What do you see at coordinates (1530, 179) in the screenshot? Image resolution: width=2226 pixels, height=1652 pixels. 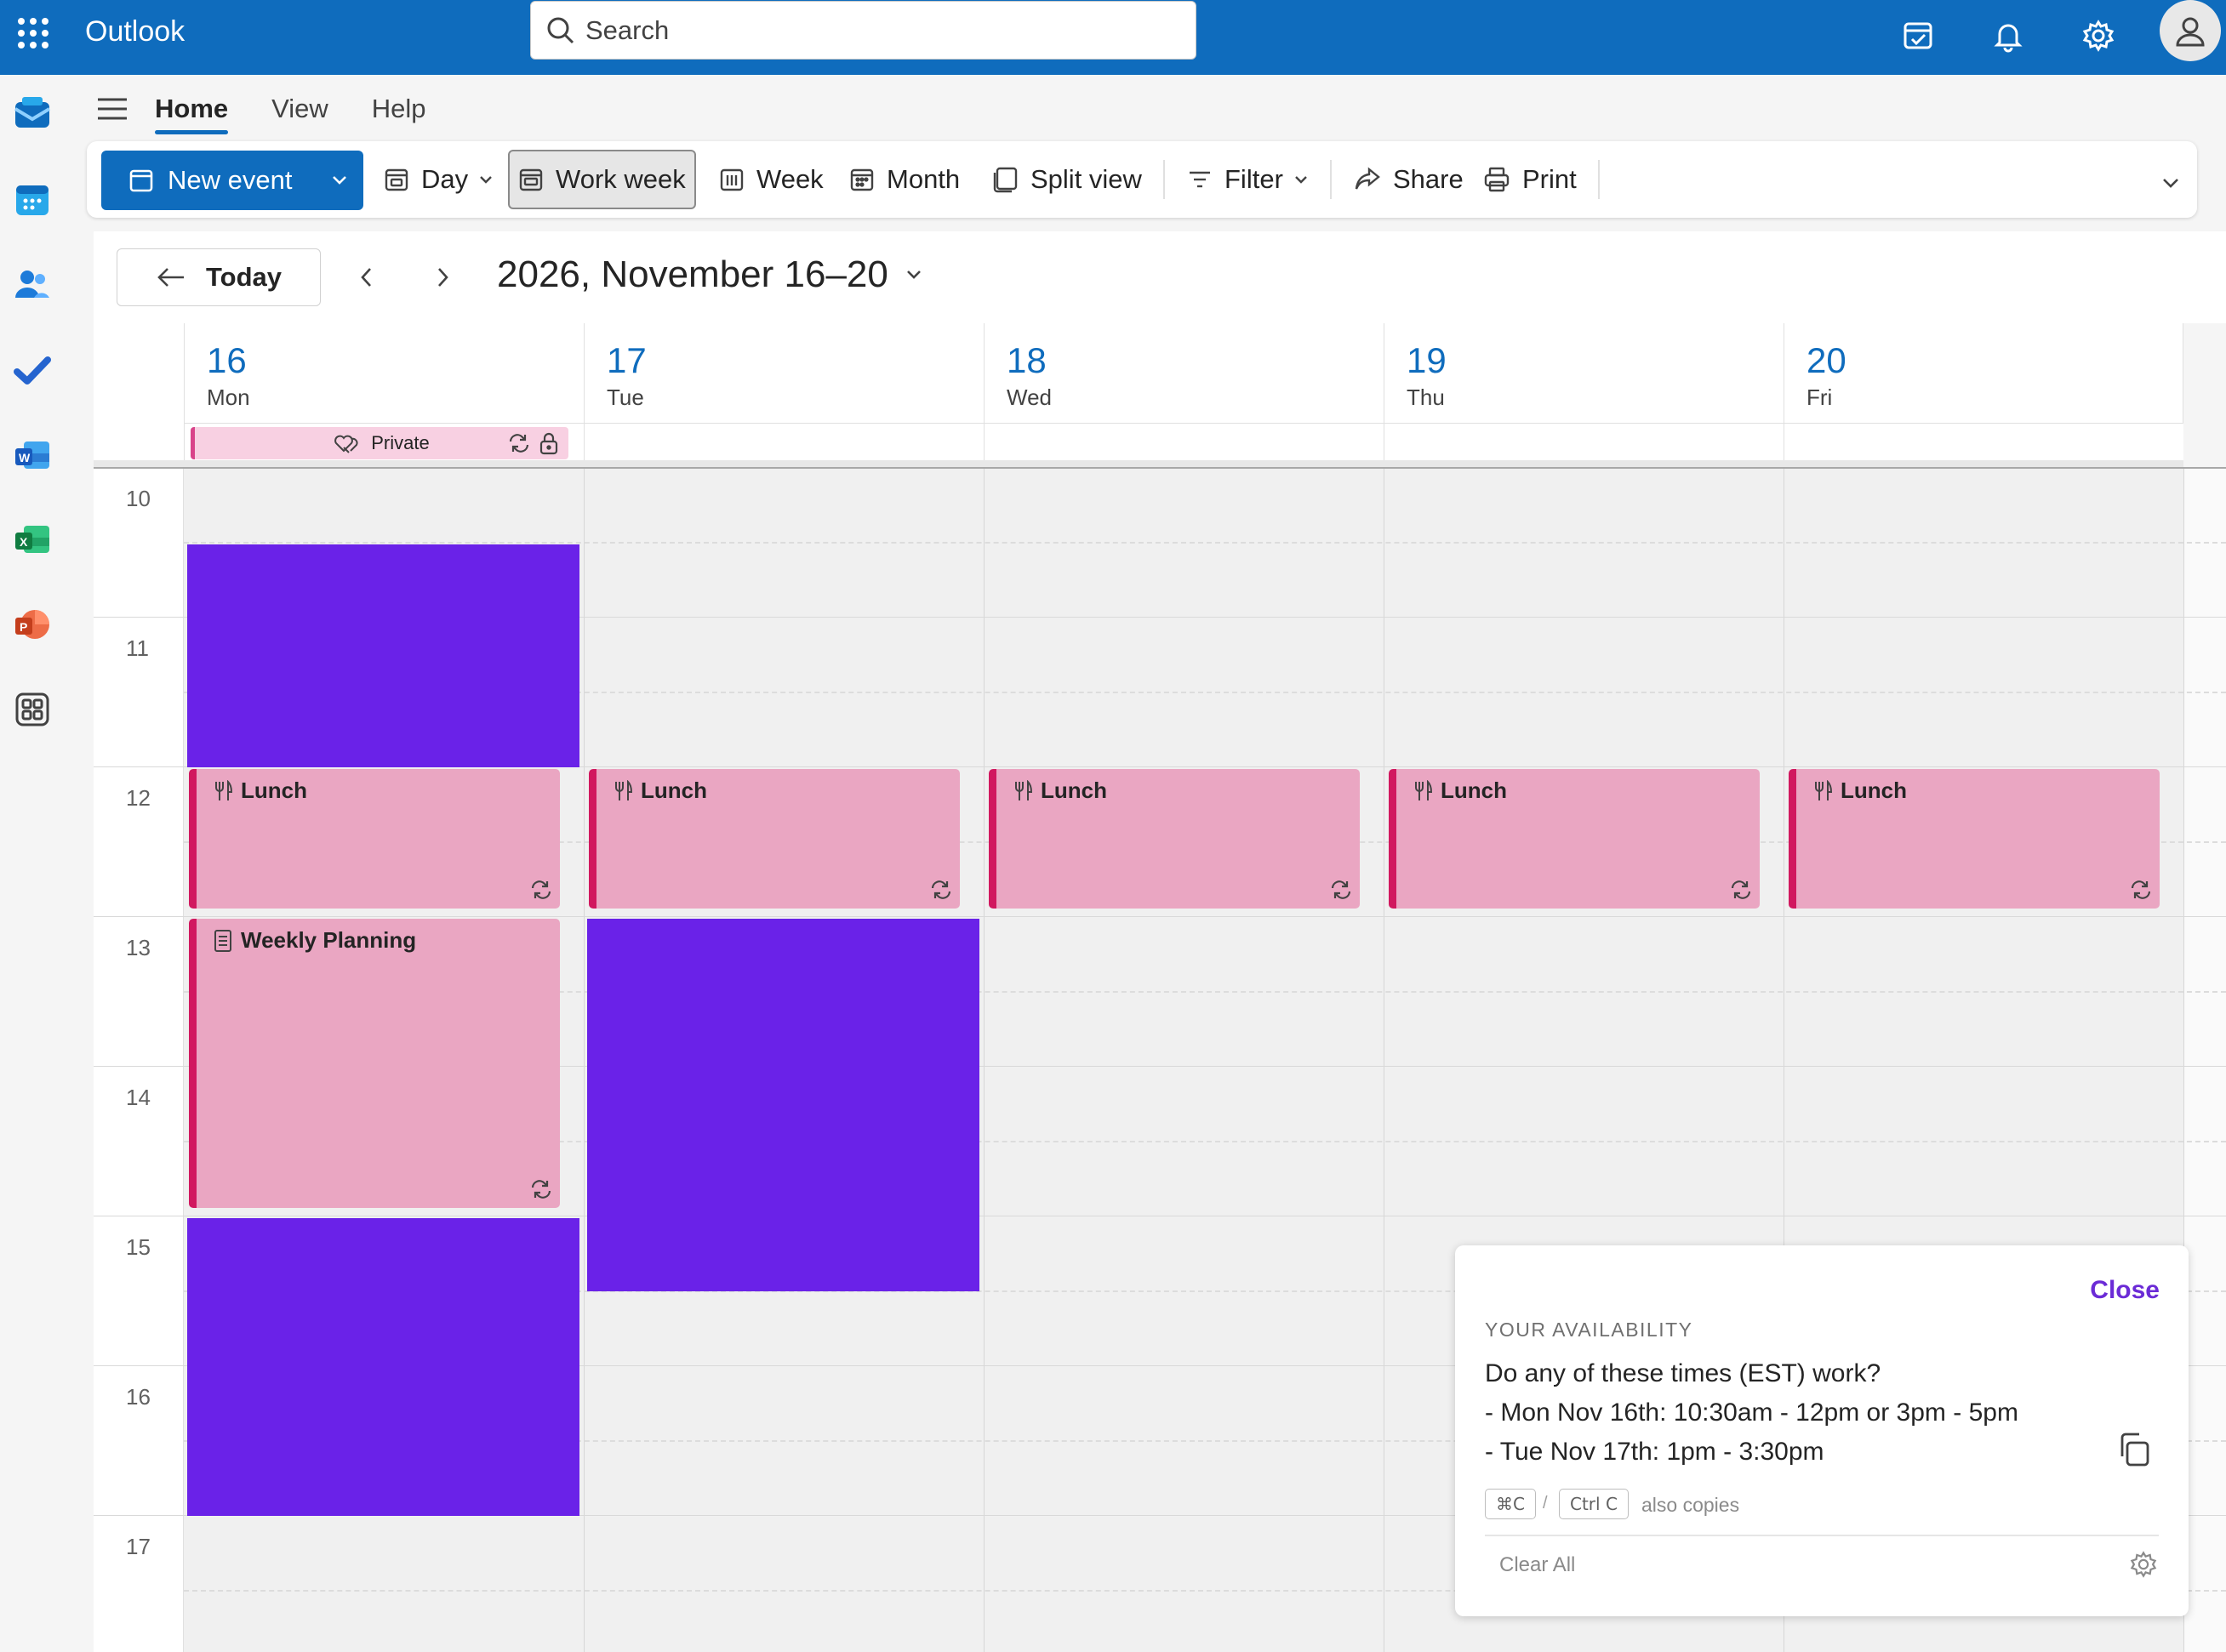 I see `print-button: Print` at bounding box center [1530, 179].